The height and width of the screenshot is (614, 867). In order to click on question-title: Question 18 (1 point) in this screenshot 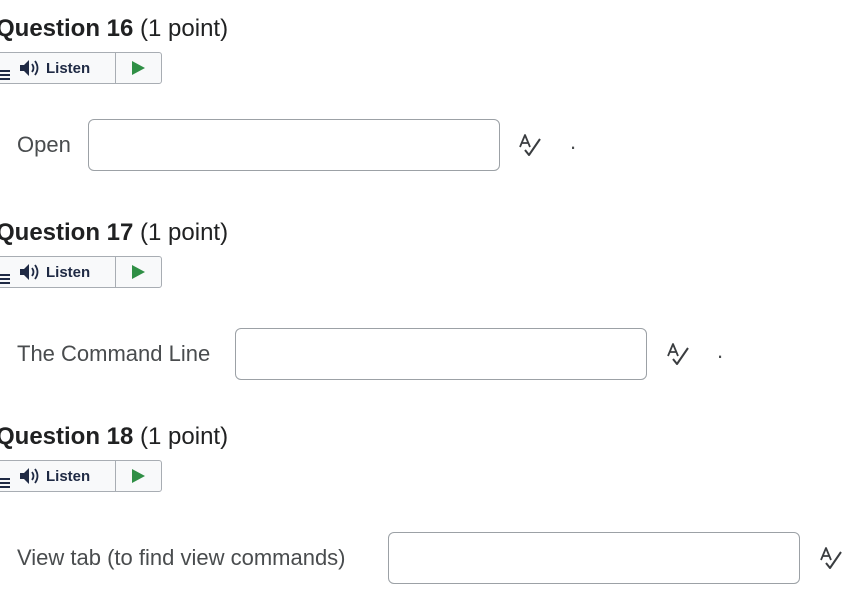, I will do `click(114, 437)`.